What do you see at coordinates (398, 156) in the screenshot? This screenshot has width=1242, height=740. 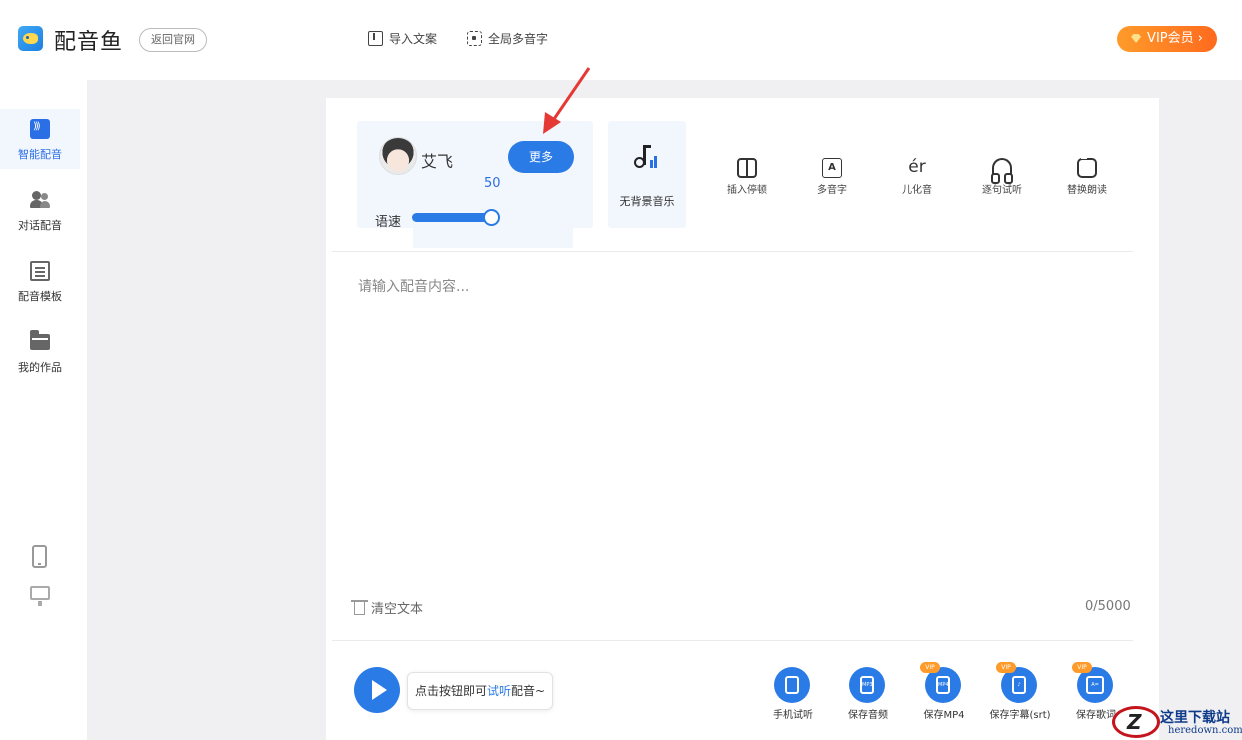 I see `voice-avatar` at bounding box center [398, 156].